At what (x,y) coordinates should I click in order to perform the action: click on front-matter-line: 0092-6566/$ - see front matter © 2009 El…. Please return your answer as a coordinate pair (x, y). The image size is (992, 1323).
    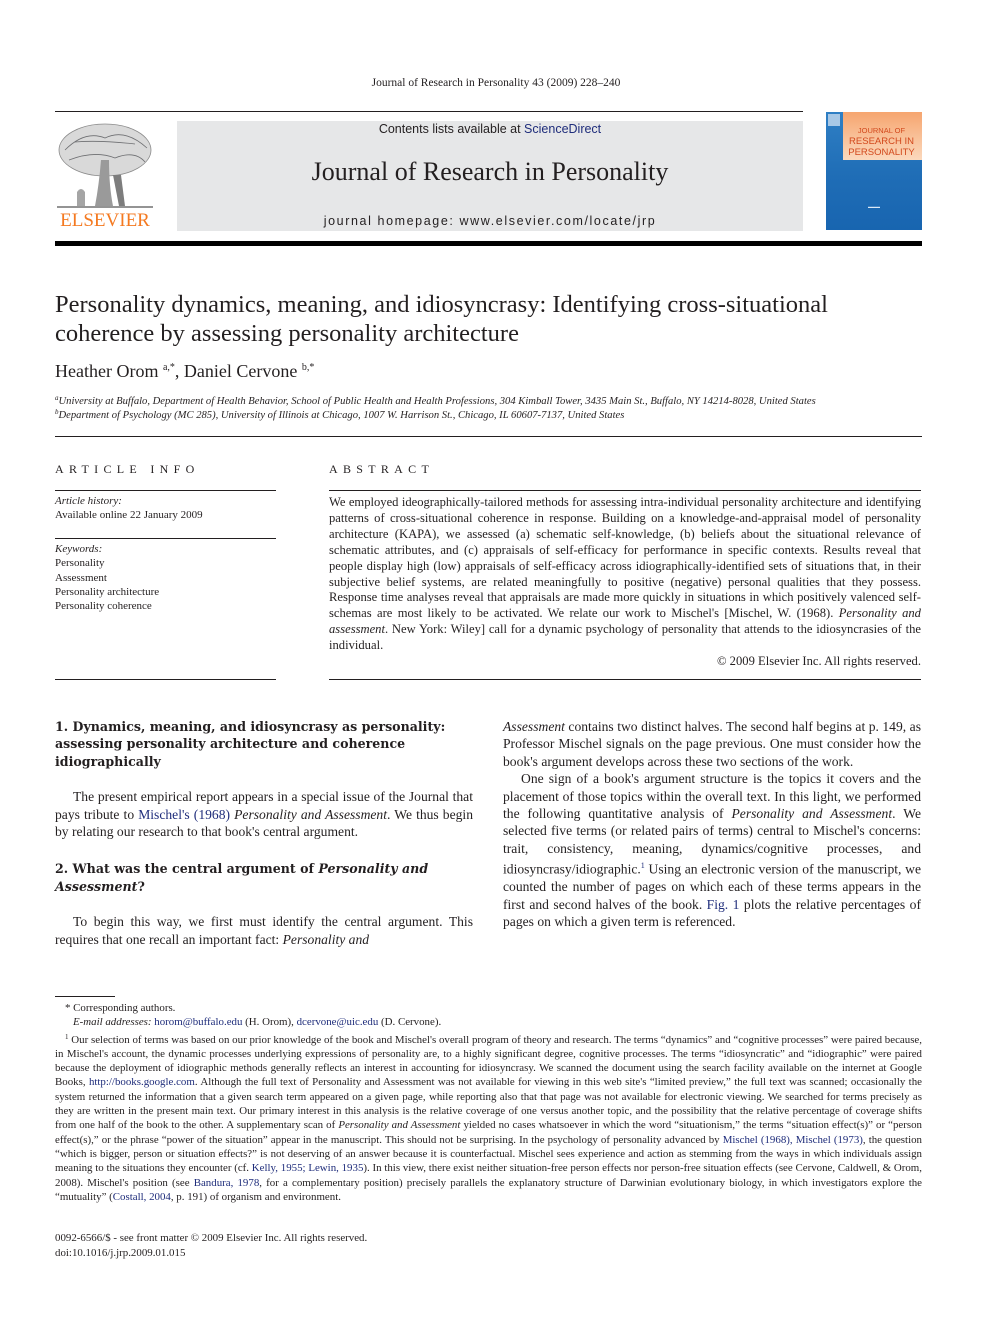
    Looking at the image, I should click on (211, 1238).